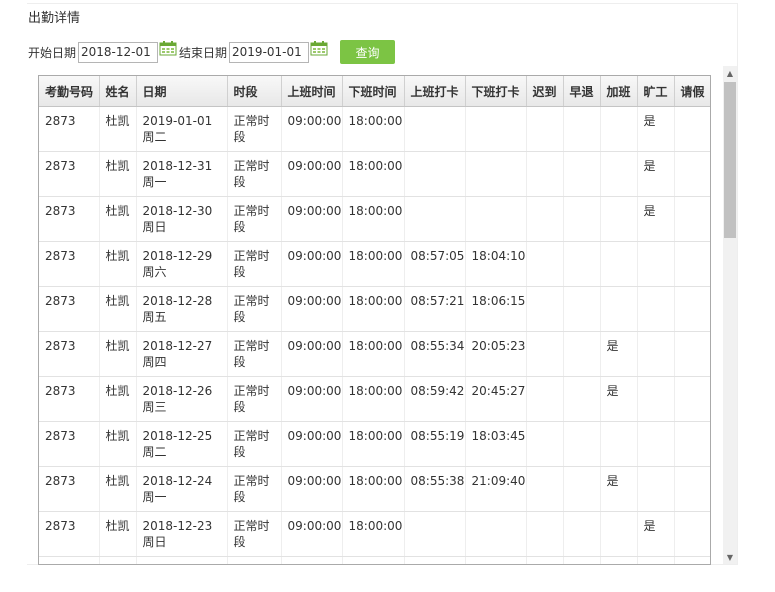  Describe the element at coordinates (182, 91) in the screenshot. I see `column-header: 日期` at that location.